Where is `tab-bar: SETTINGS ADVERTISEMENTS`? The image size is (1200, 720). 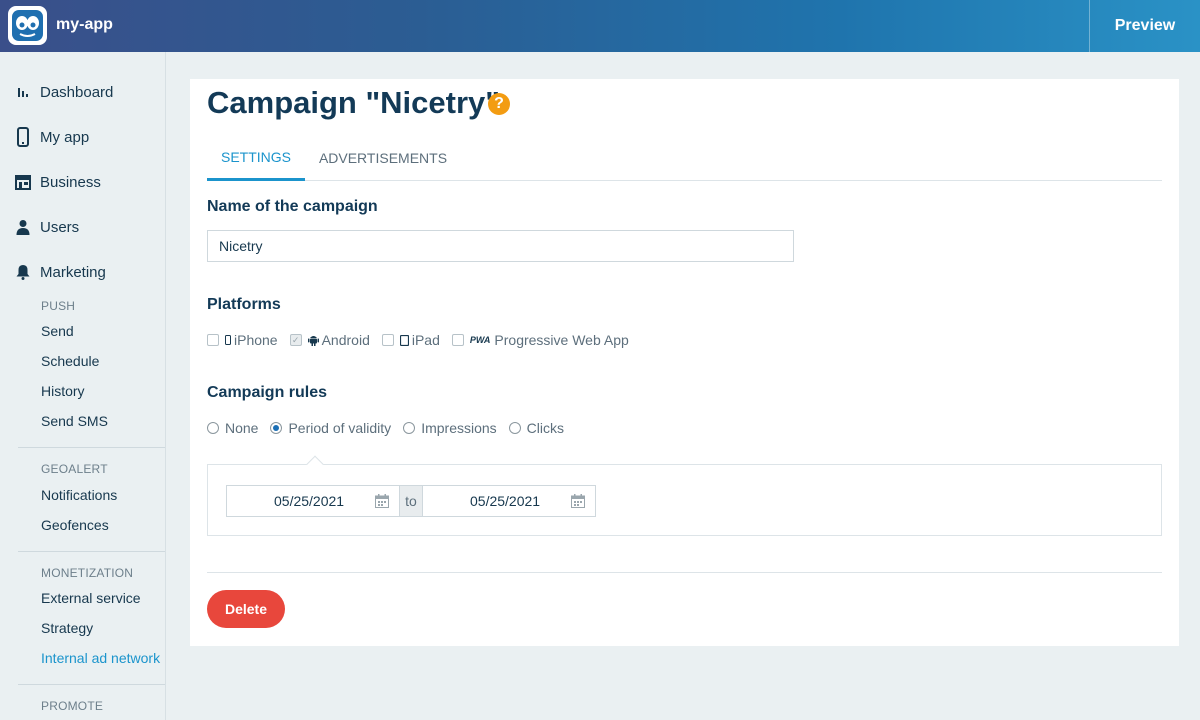 tab-bar: SETTINGS ADVERTISEMENTS is located at coordinates (684, 158).